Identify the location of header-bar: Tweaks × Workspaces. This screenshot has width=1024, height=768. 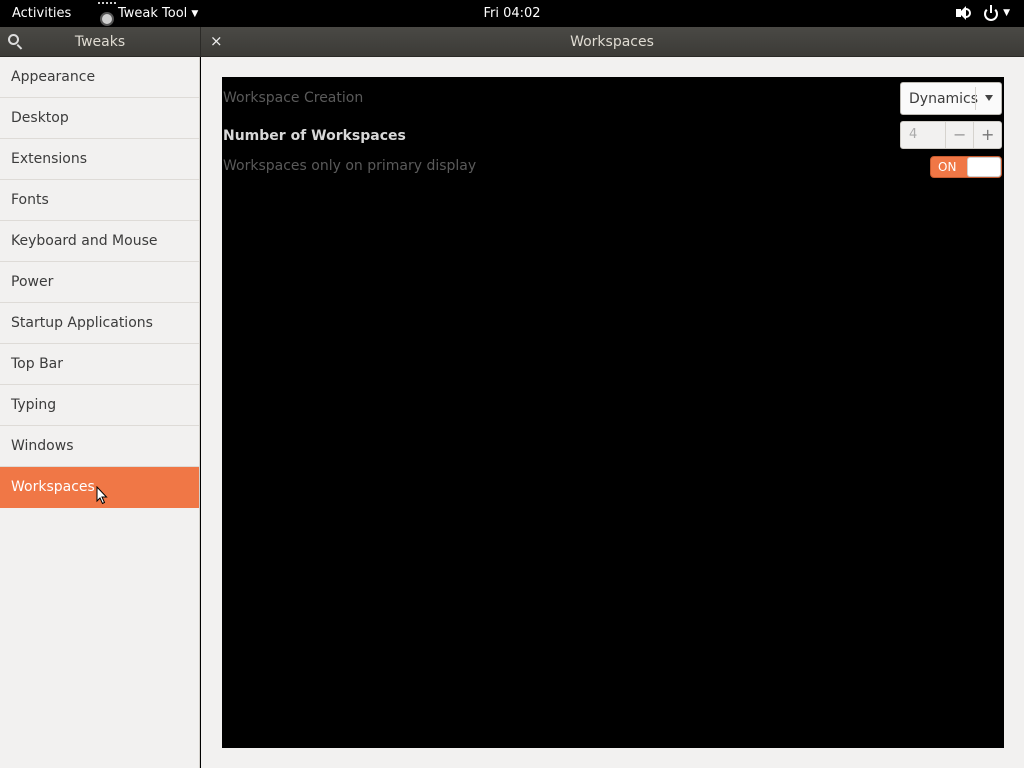
(512, 42).